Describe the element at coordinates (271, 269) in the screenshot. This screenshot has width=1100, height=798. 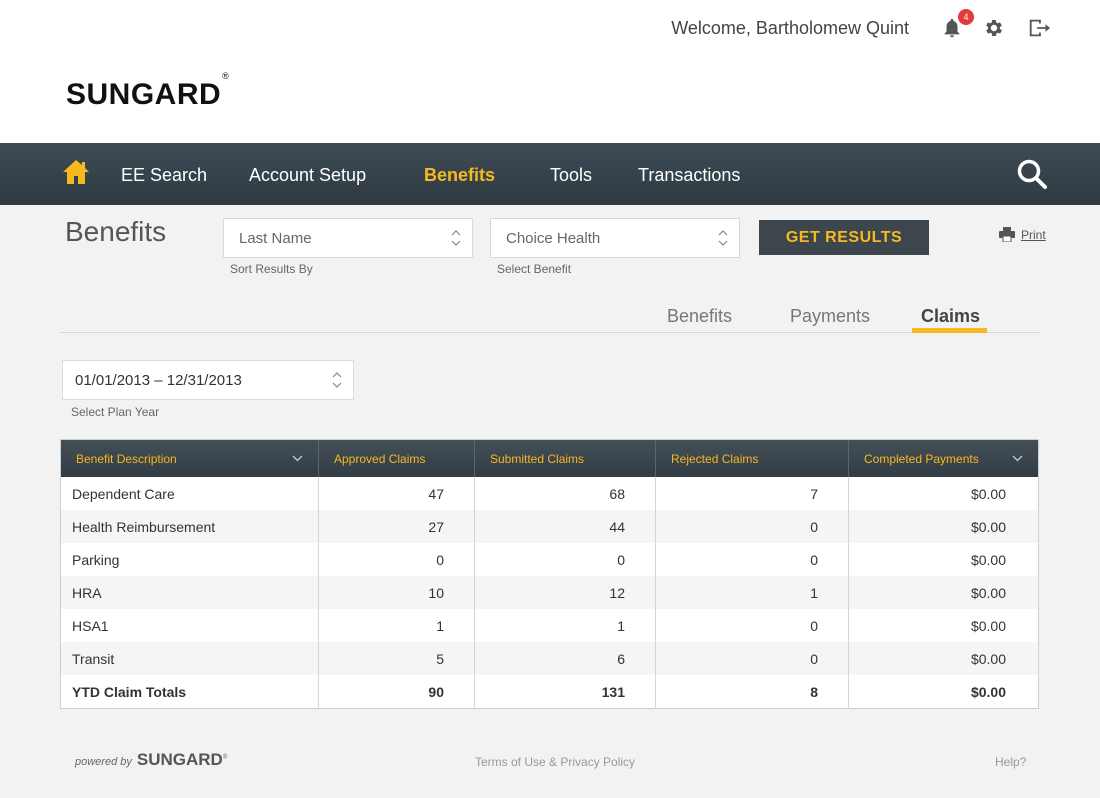
I see `sort-results-label: Sort Results By` at that location.